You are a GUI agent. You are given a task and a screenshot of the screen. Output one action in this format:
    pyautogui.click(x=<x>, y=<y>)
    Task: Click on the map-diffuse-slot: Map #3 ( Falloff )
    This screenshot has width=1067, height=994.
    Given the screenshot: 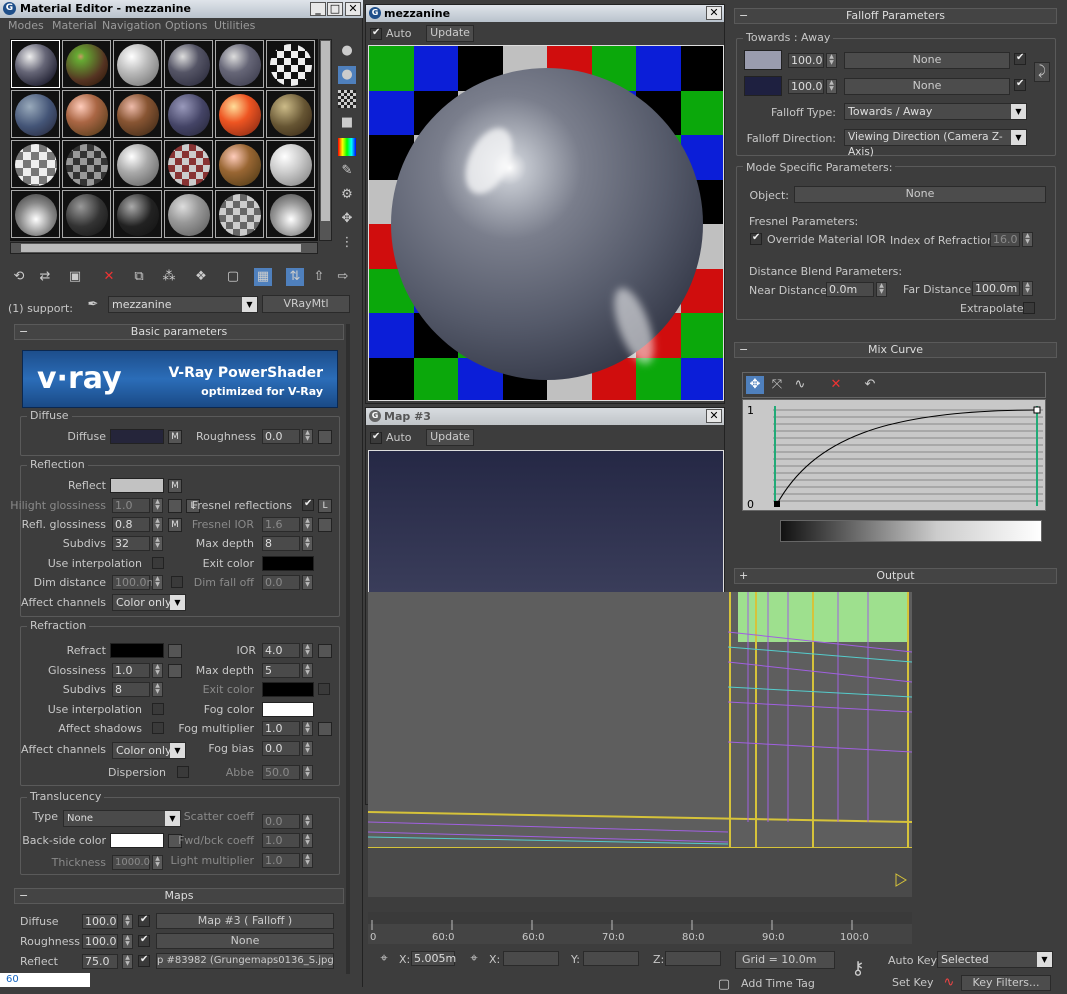 What is the action you would take?
    pyautogui.click(x=245, y=921)
    